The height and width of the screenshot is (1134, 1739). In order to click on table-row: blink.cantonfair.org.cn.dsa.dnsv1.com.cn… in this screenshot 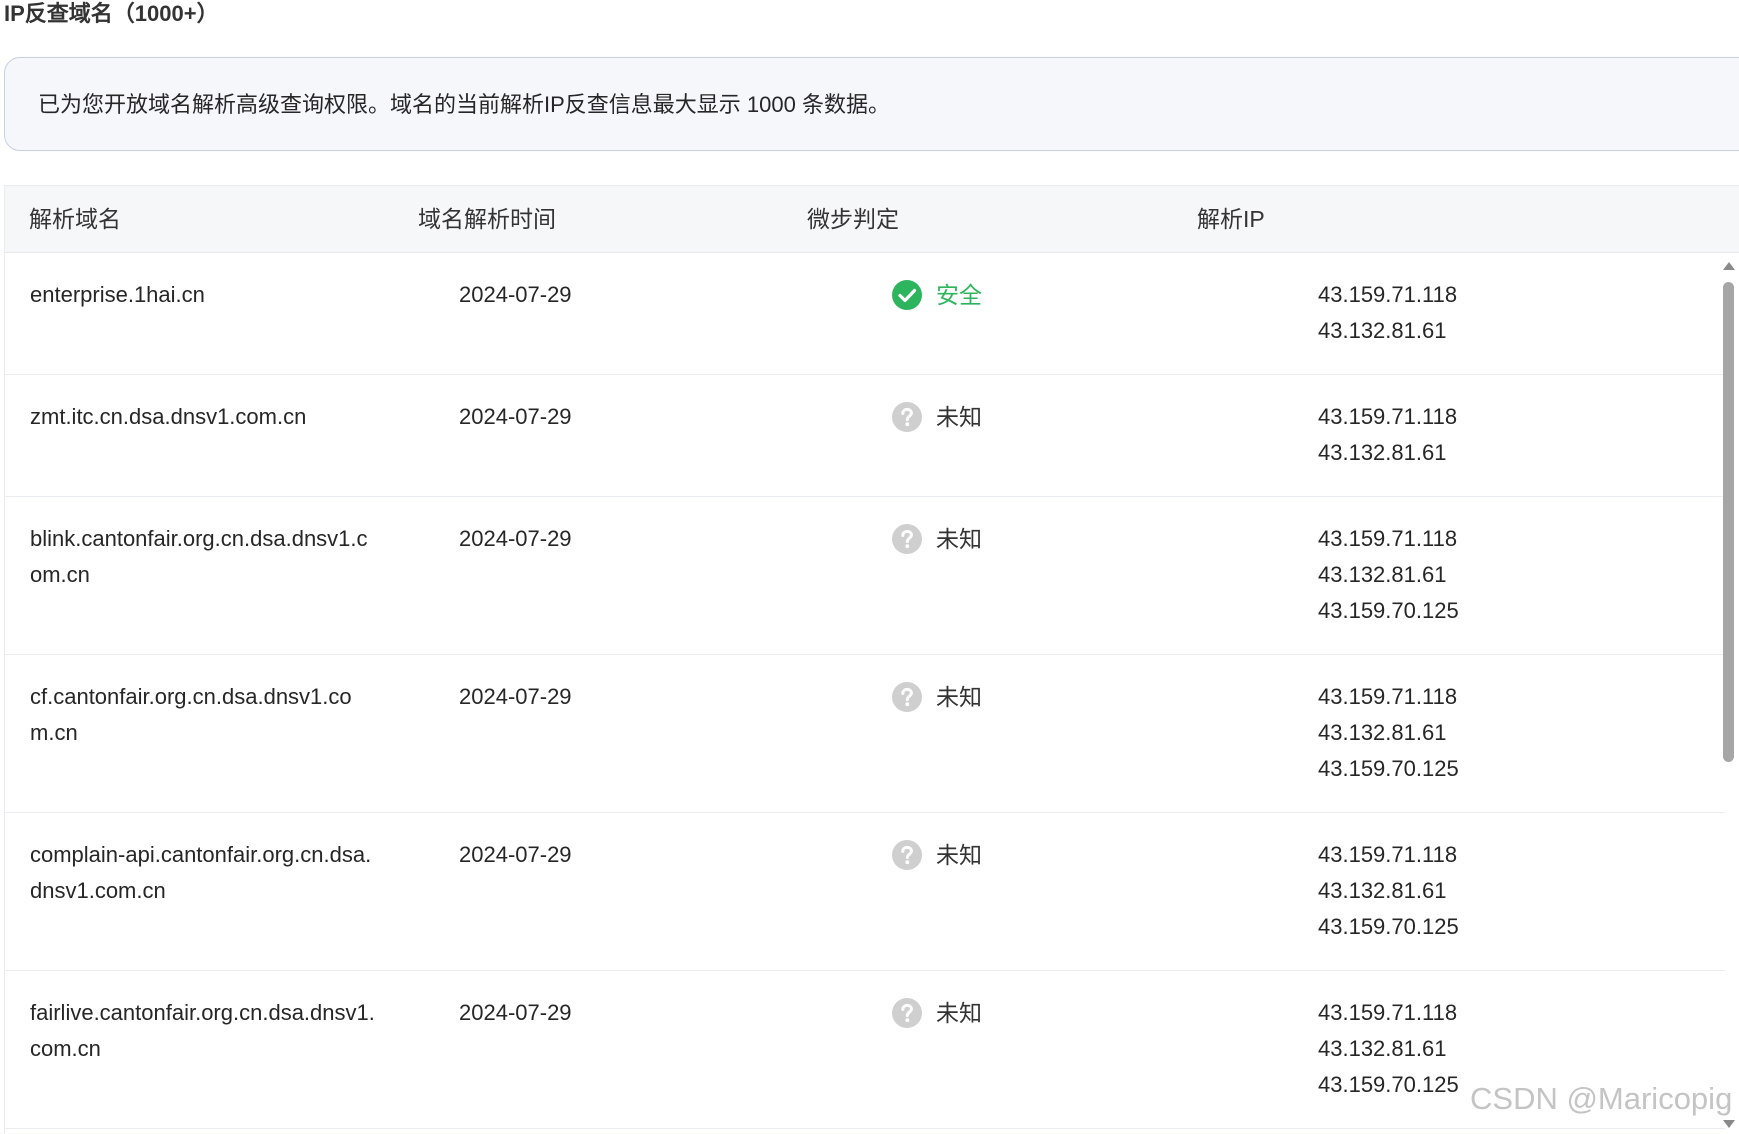, I will do `click(865, 576)`.